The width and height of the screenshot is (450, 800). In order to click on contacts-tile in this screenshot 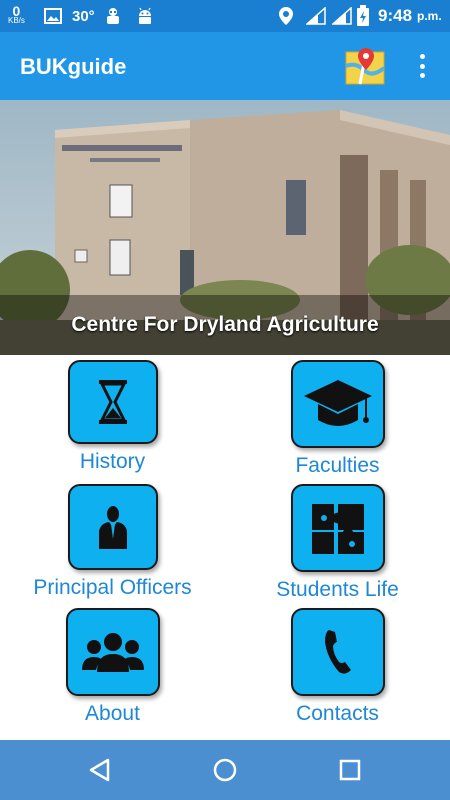, I will do `click(337, 652)`.